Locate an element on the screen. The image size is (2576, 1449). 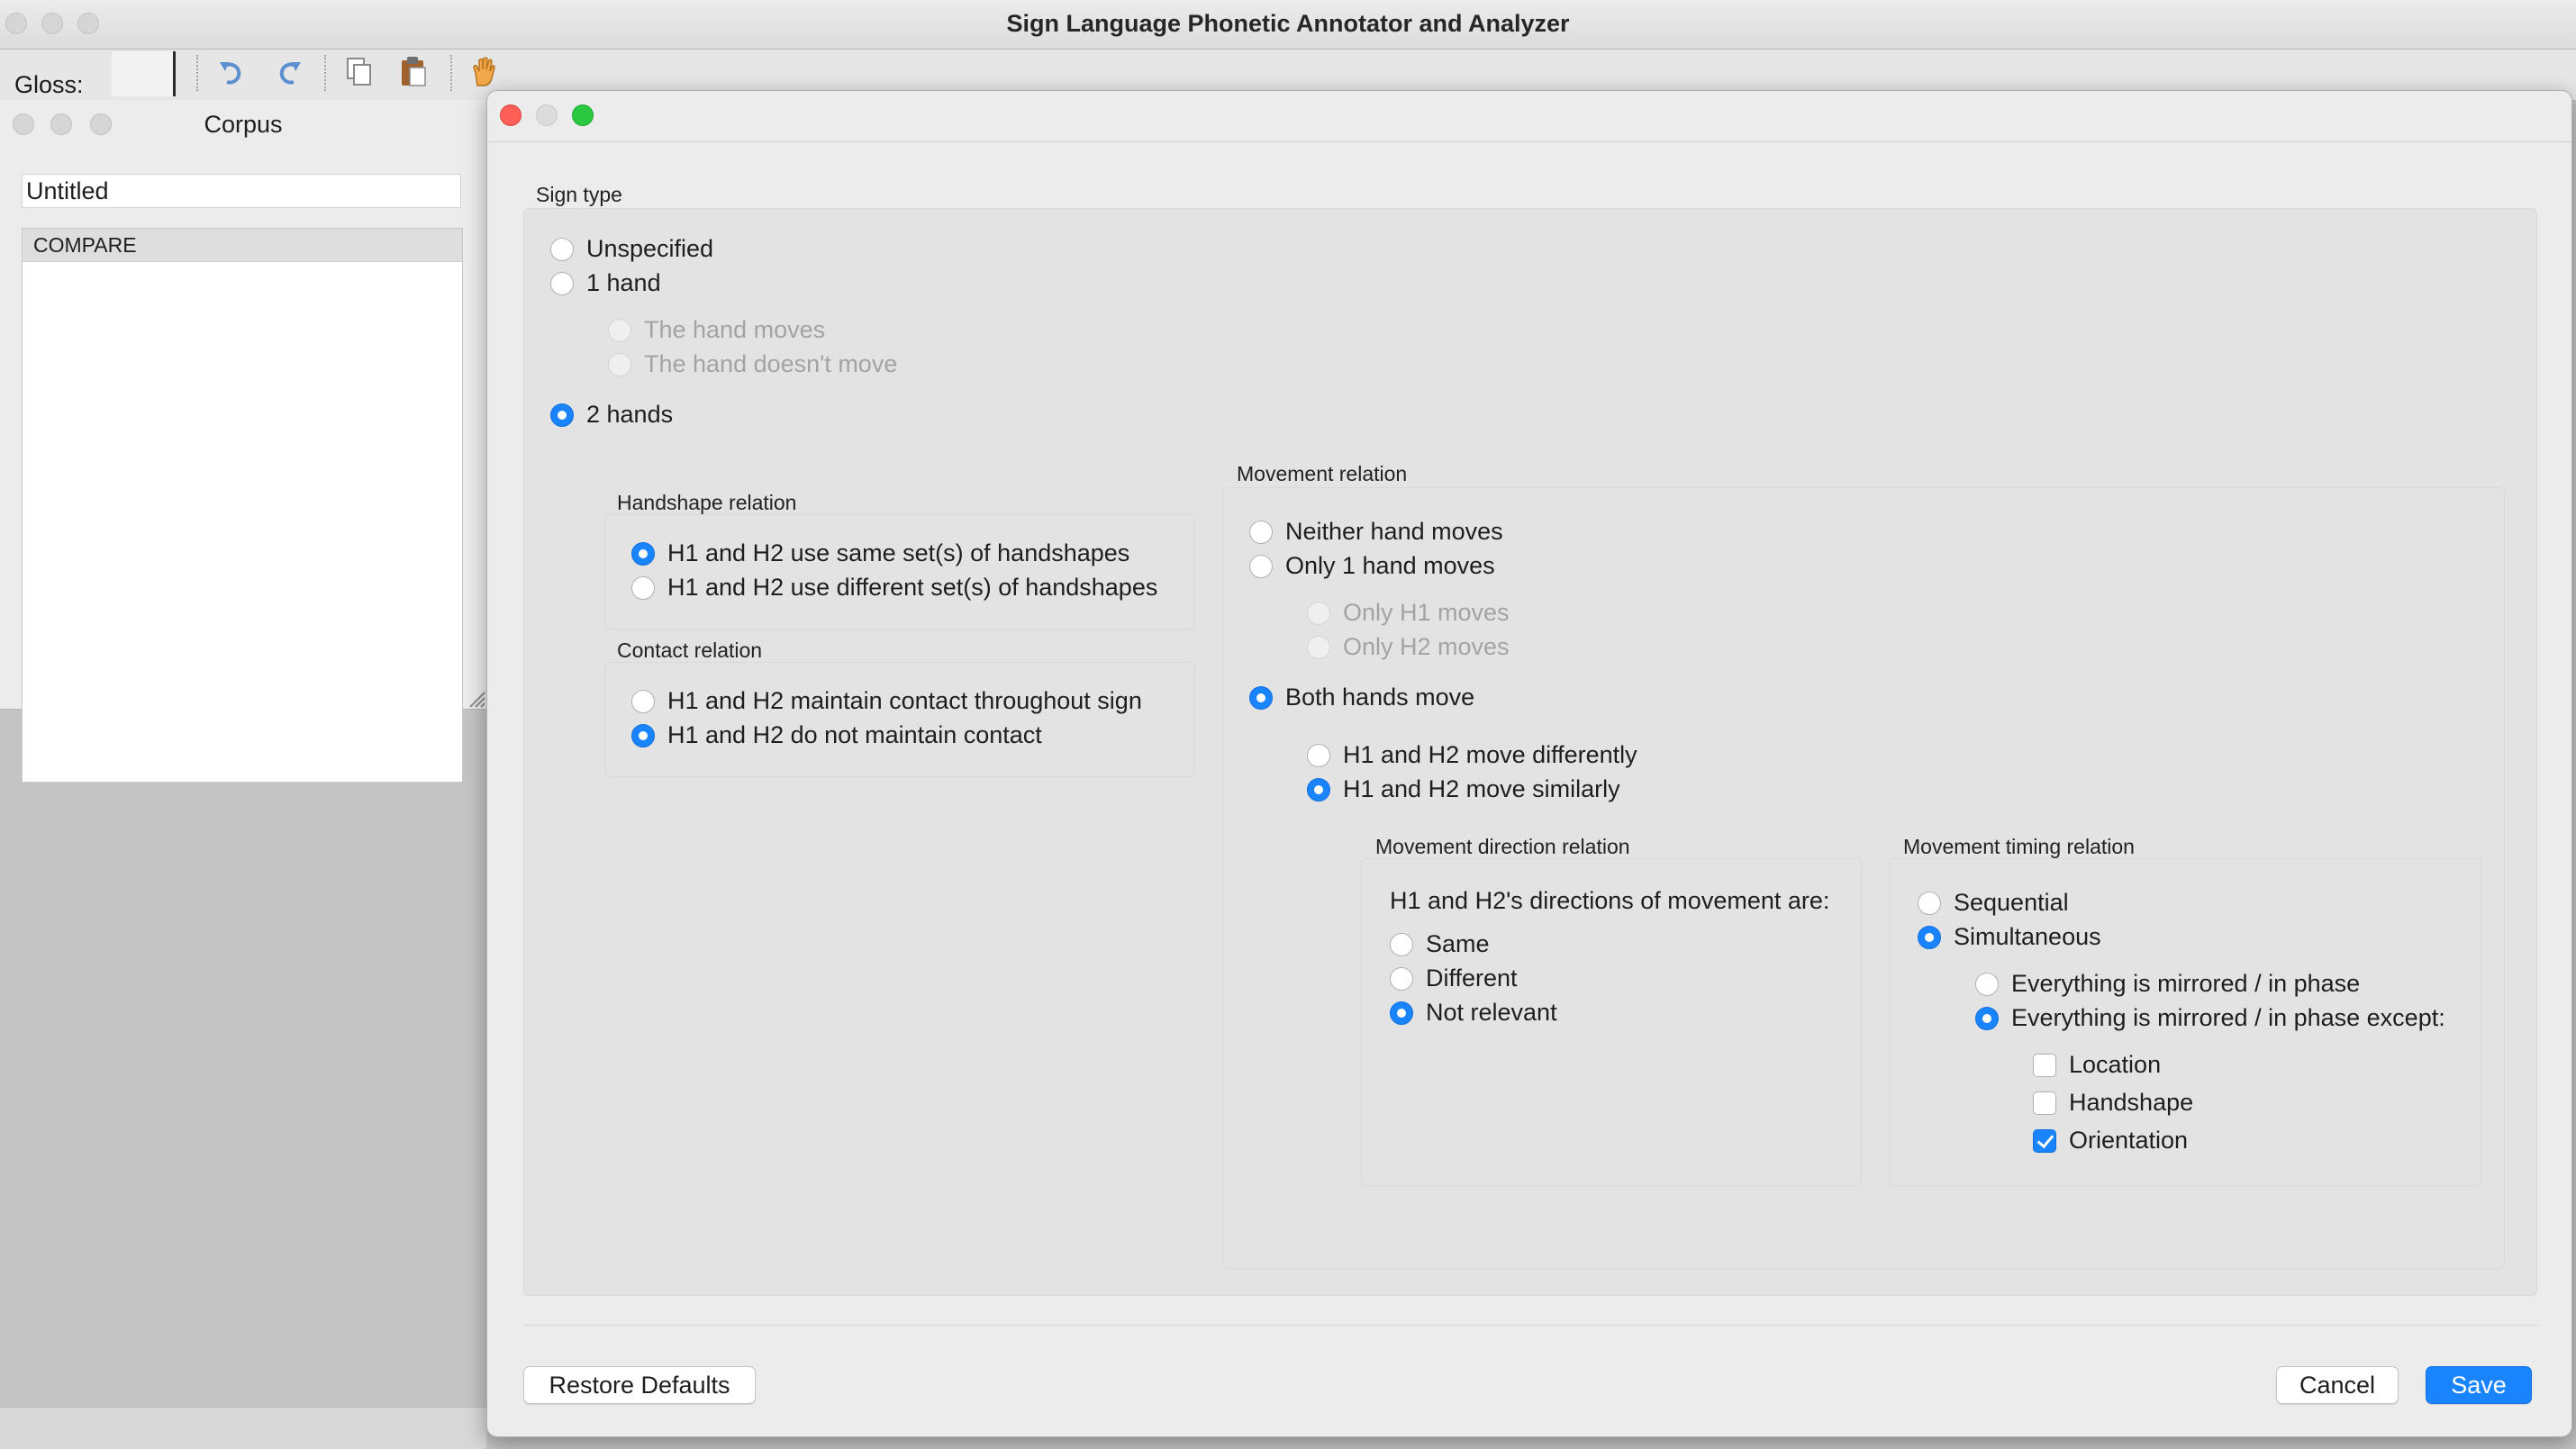
radio-hand-doesnt-move: The hand doesn't move is located at coordinates (752, 364).